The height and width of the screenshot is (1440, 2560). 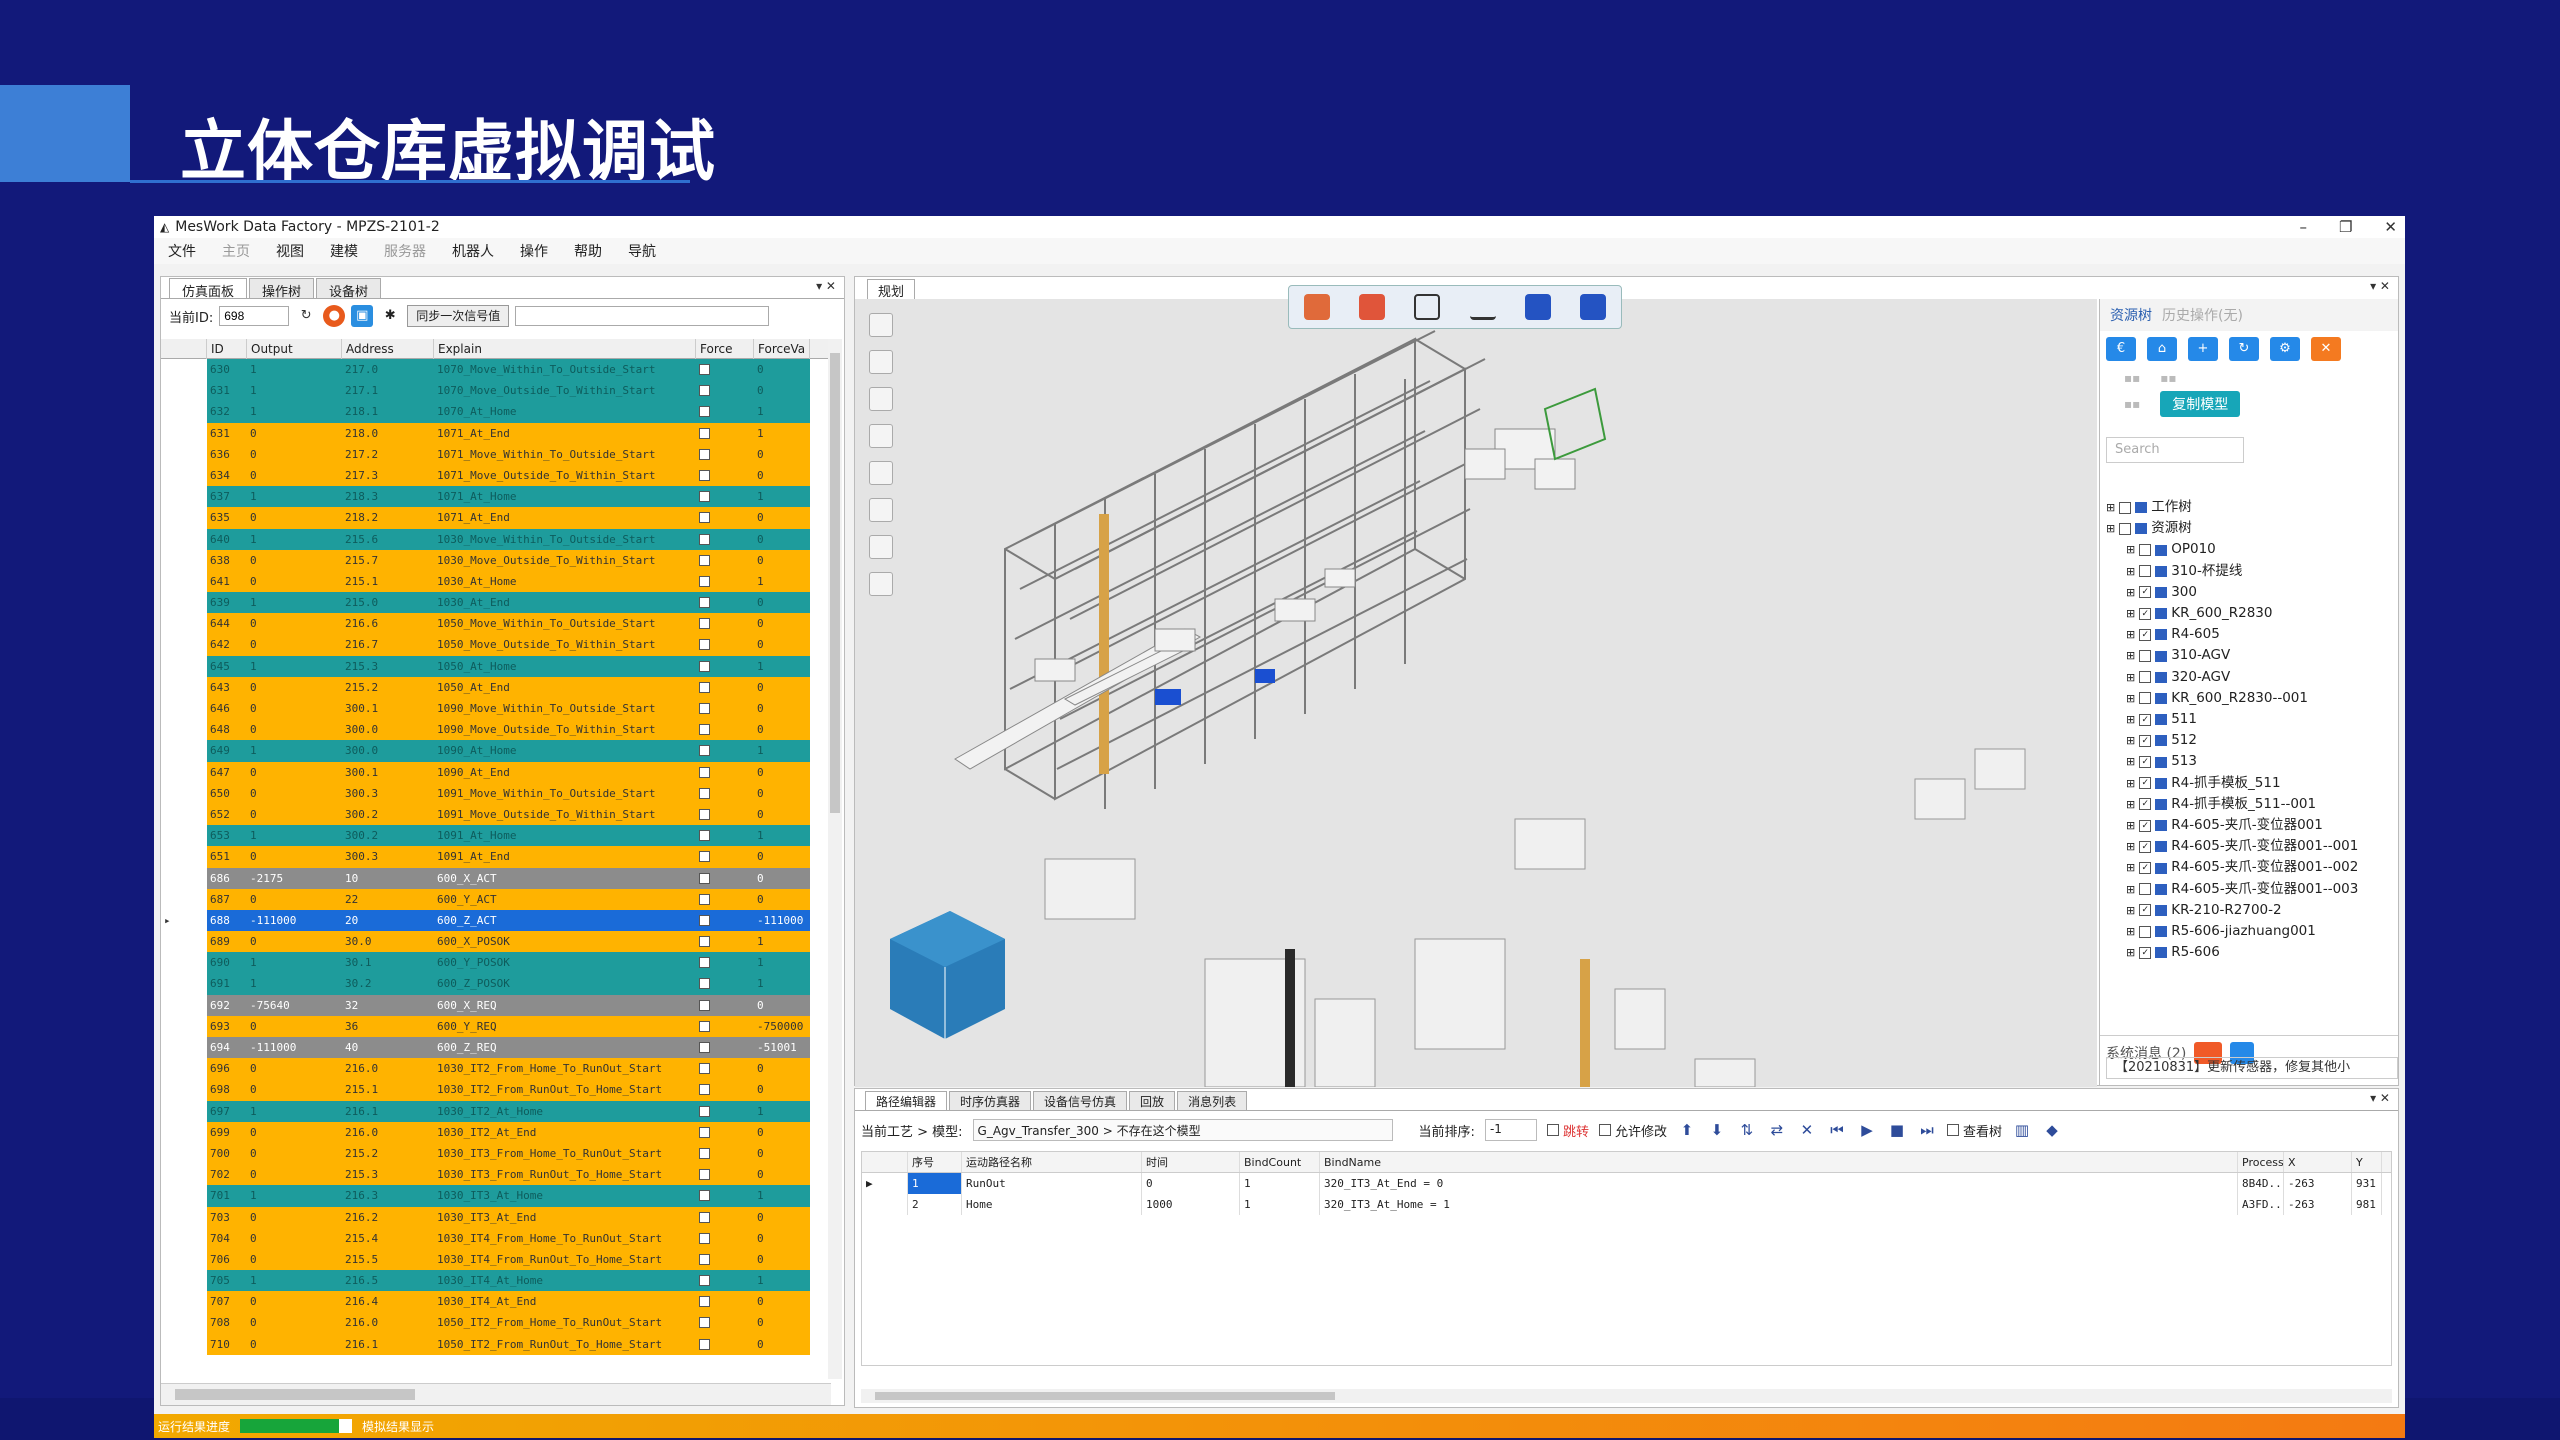 What do you see at coordinates (496, 878) in the screenshot?
I see `signal-row: 686 -2175 10 600_X_ACT 0` at bounding box center [496, 878].